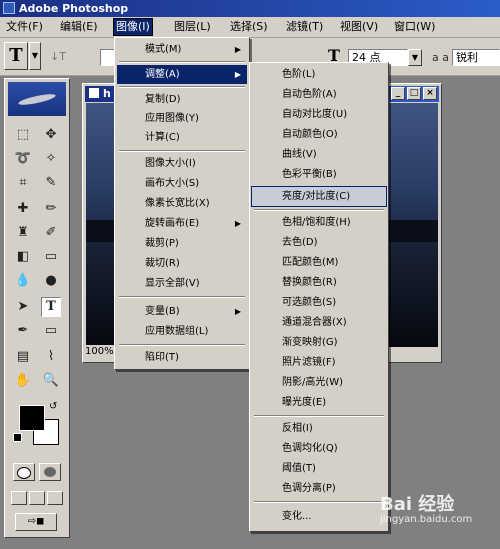 The width and height of the screenshot is (500, 549). I want to click on menu-layer: 图层(L), so click(192, 27).